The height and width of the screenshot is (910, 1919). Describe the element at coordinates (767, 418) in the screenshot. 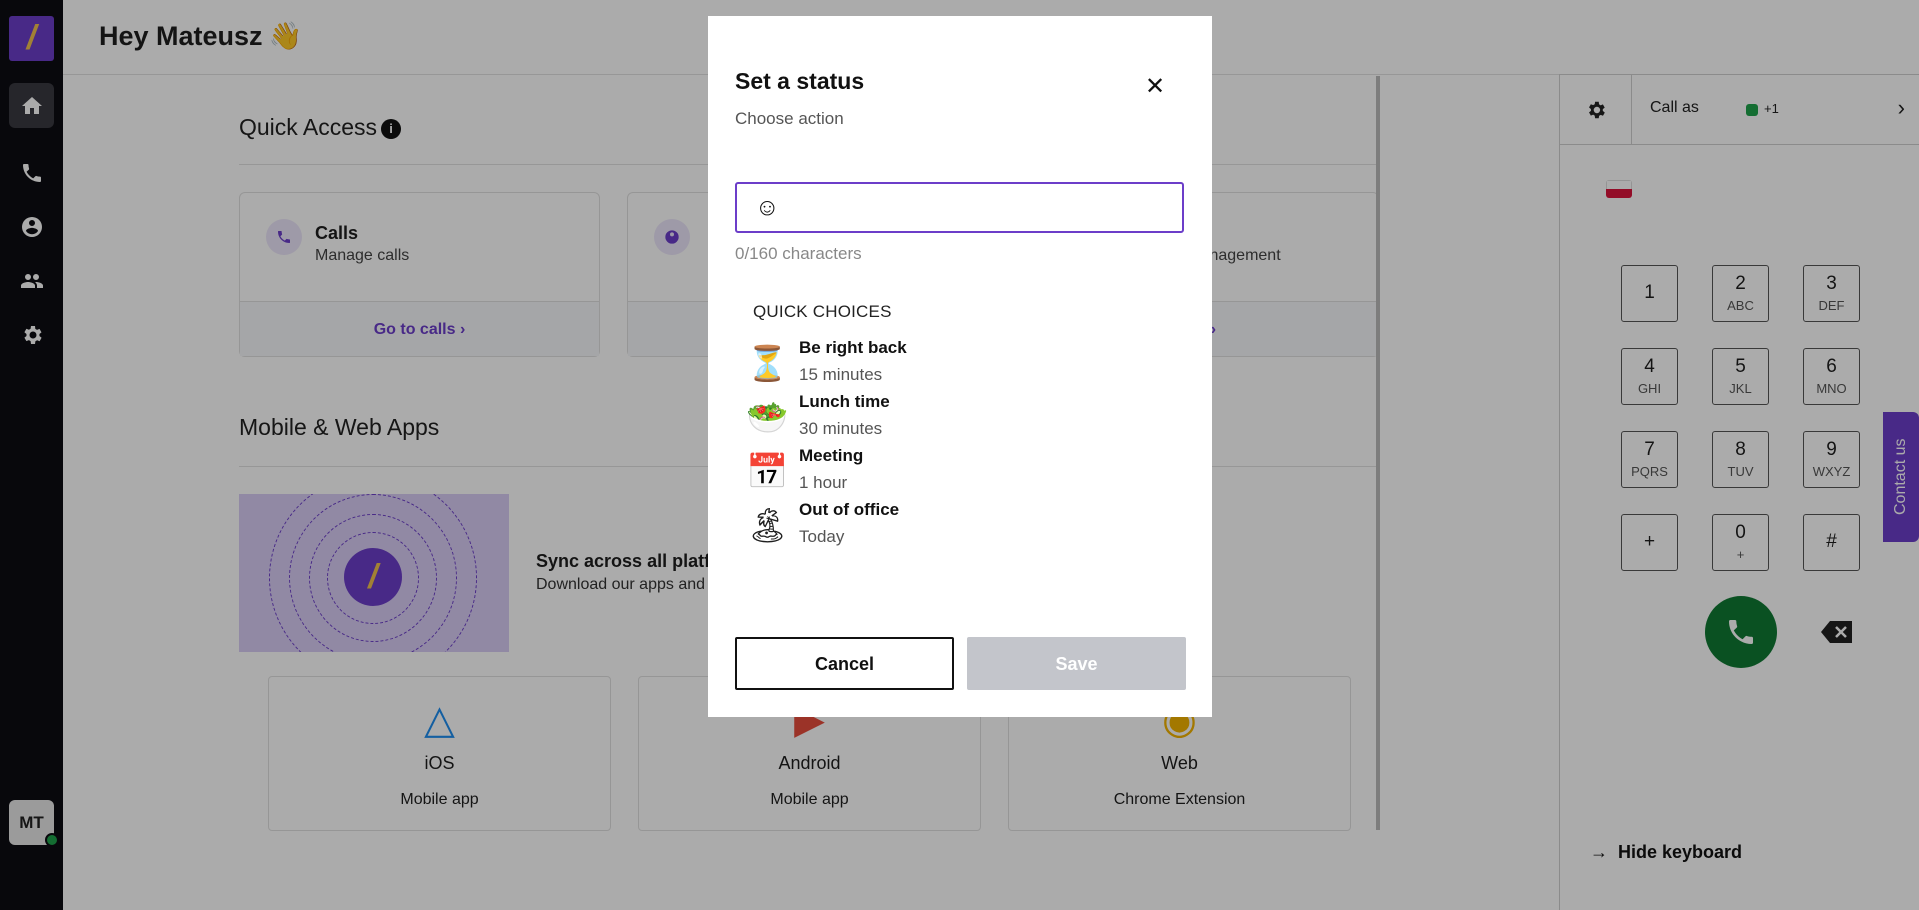

I see `salad-icon: 🥗` at that location.